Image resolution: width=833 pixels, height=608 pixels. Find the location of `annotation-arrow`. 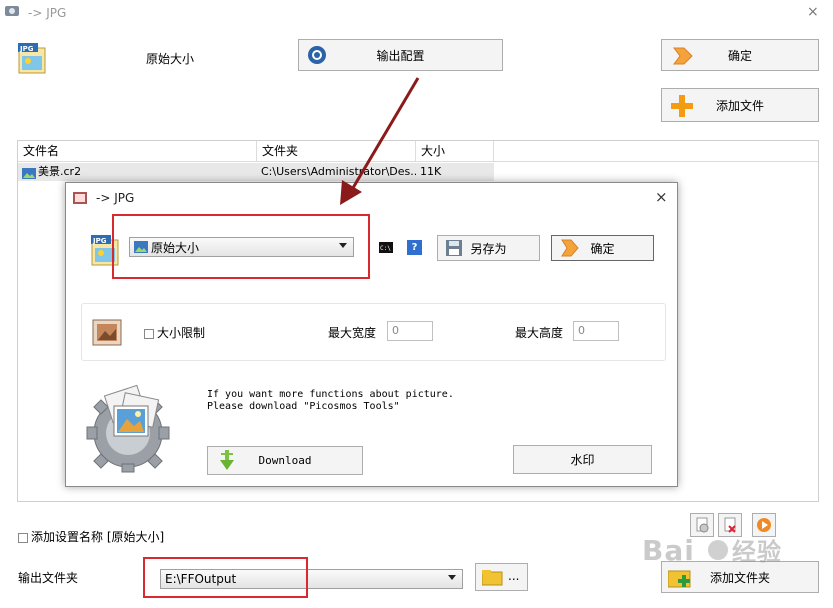

annotation-arrow is located at coordinates (380, 141).